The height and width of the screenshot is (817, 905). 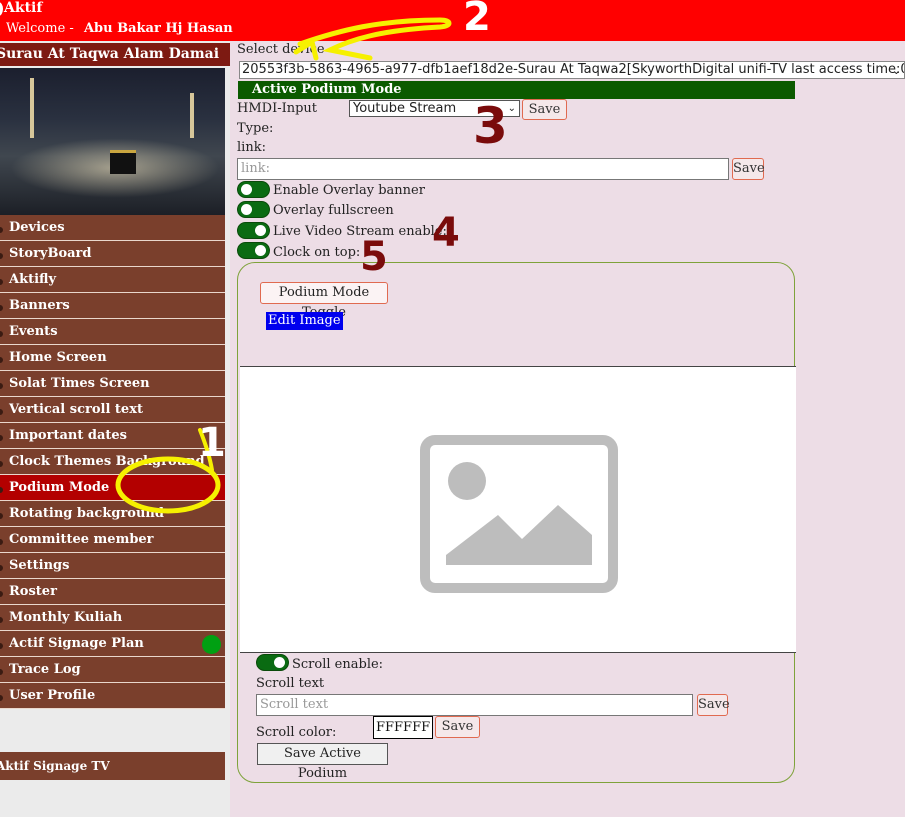 What do you see at coordinates (168, 485) in the screenshot?
I see `annotation-circle` at bounding box center [168, 485].